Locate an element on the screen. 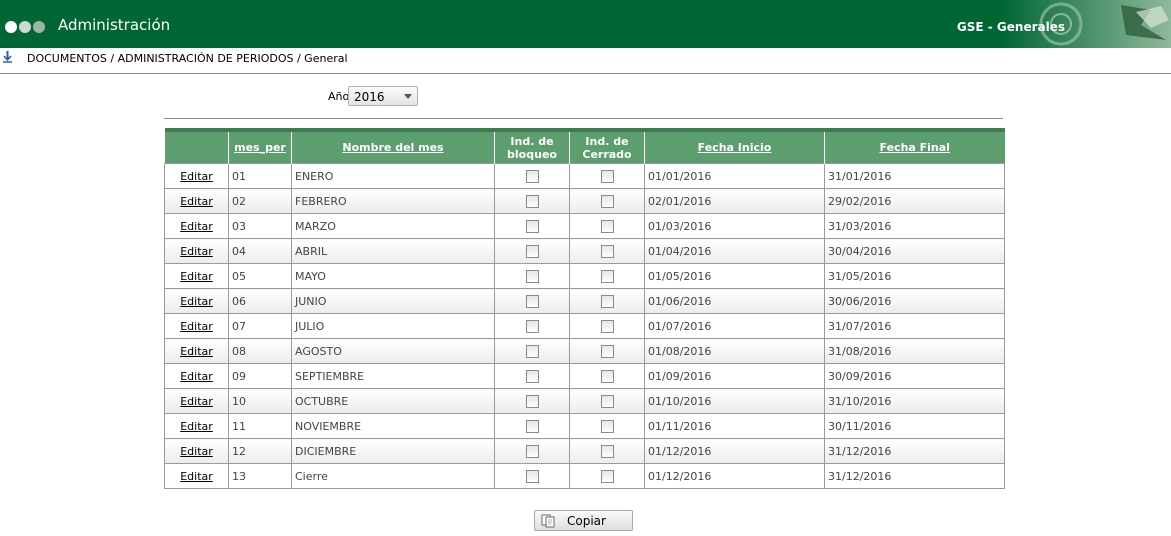  column-header-fecha-final: Fecha Final is located at coordinates (914, 146).